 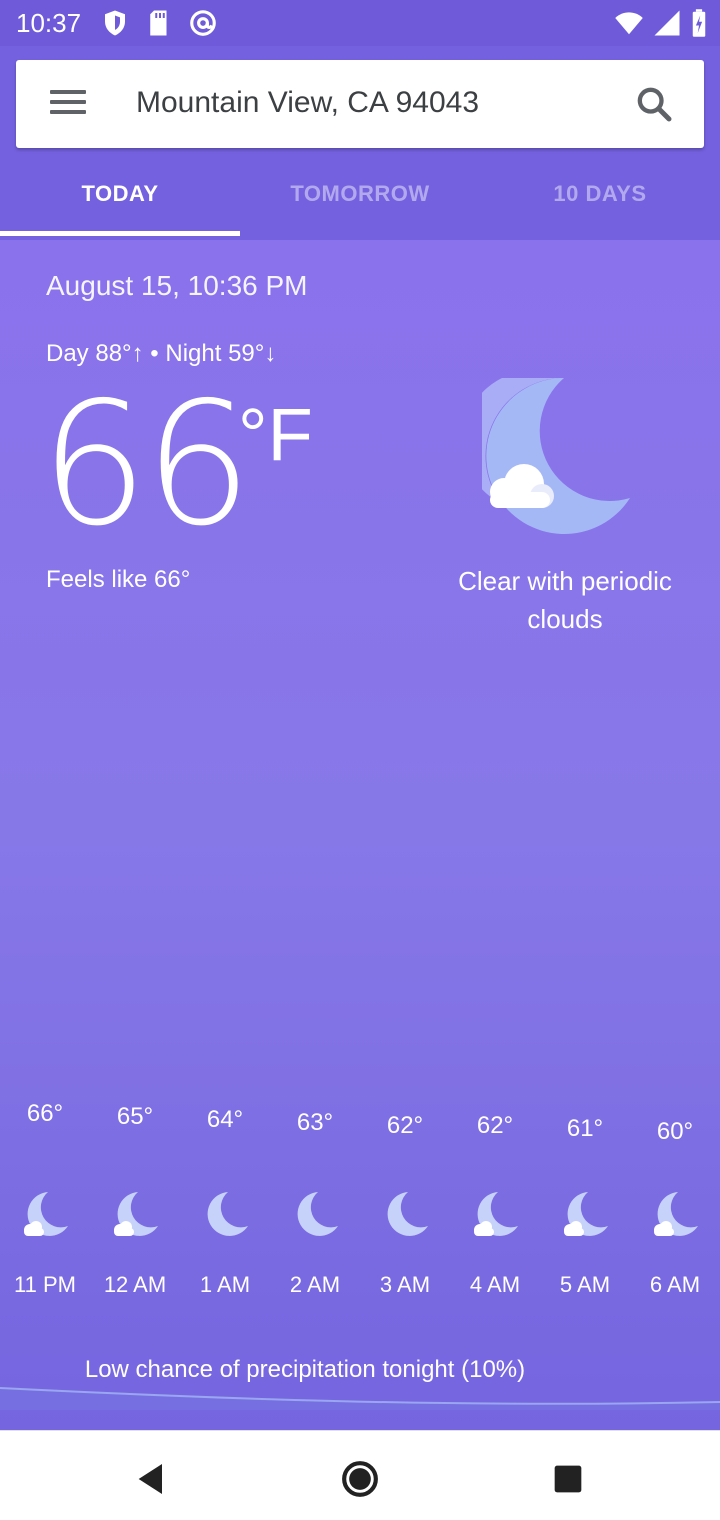 What do you see at coordinates (225, 1119) in the screenshot?
I see `hourly-temp: 64°` at bounding box center [225, 1119].